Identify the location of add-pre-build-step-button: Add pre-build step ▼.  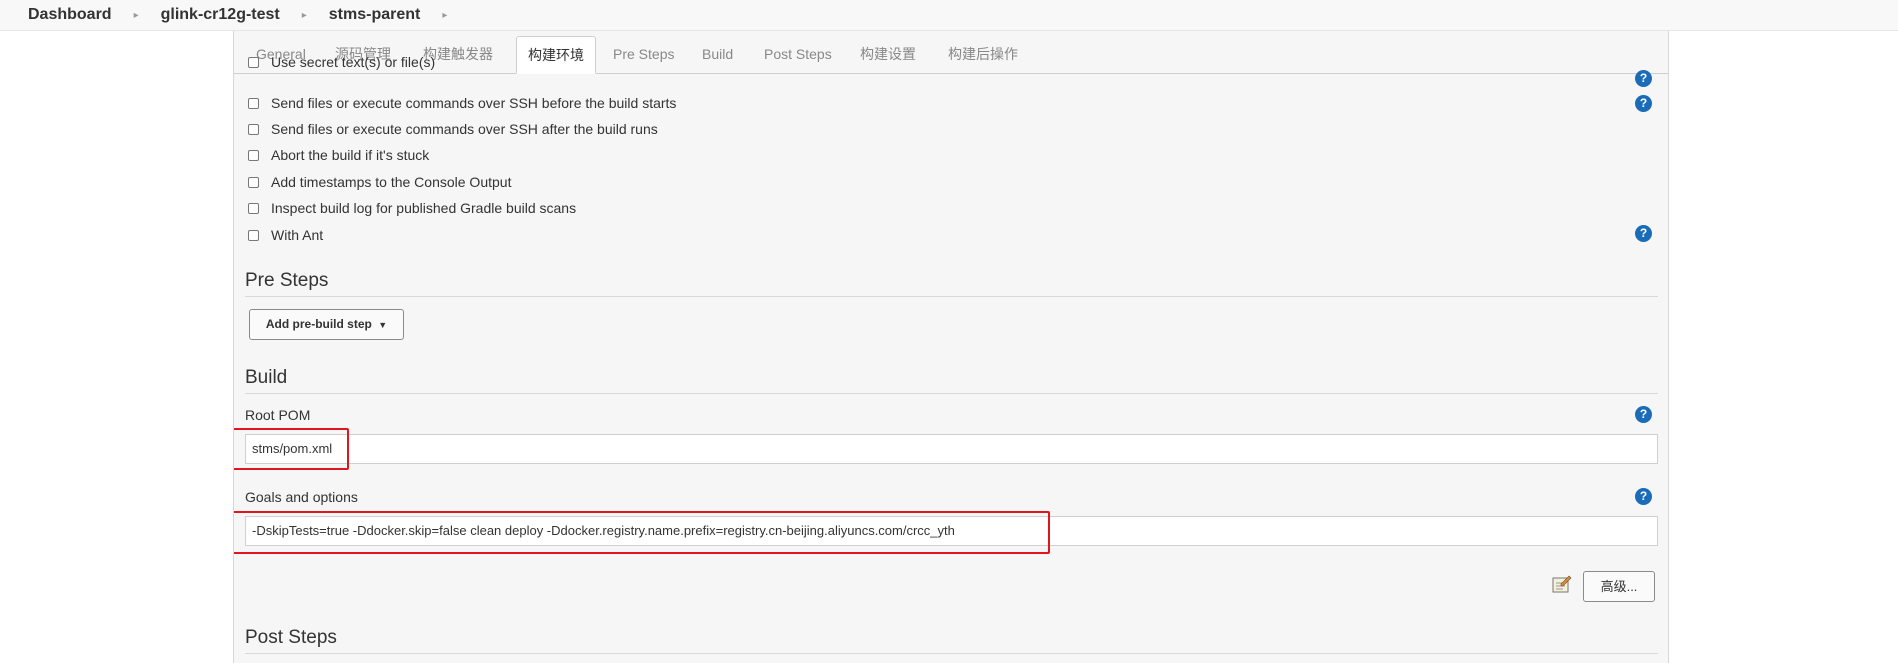
(326, 324).